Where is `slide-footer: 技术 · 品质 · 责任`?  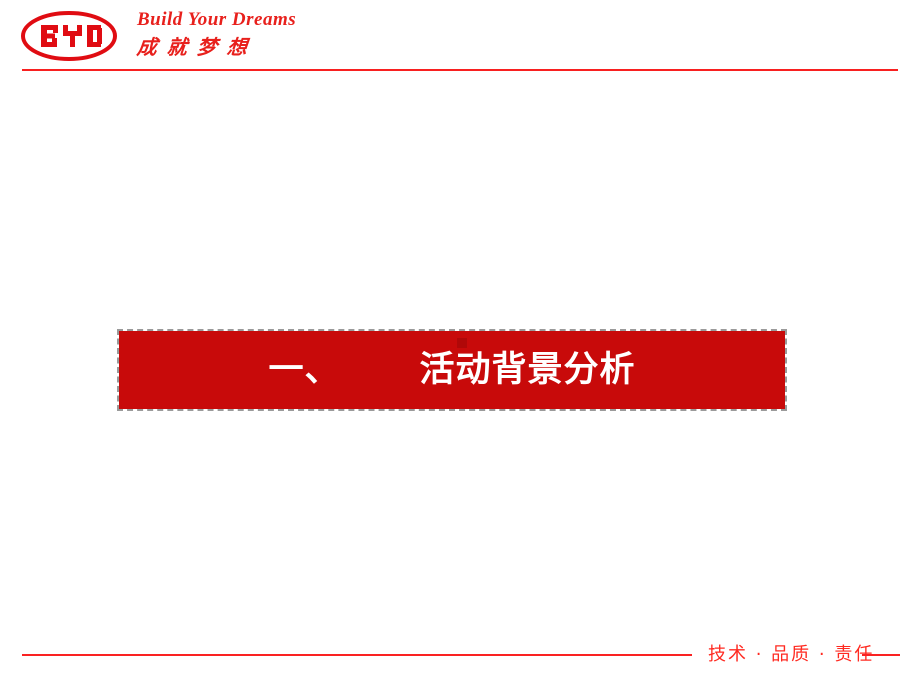
slide-footer: 技术 · 品质 · 责任 is located at coordinates (460, 661).